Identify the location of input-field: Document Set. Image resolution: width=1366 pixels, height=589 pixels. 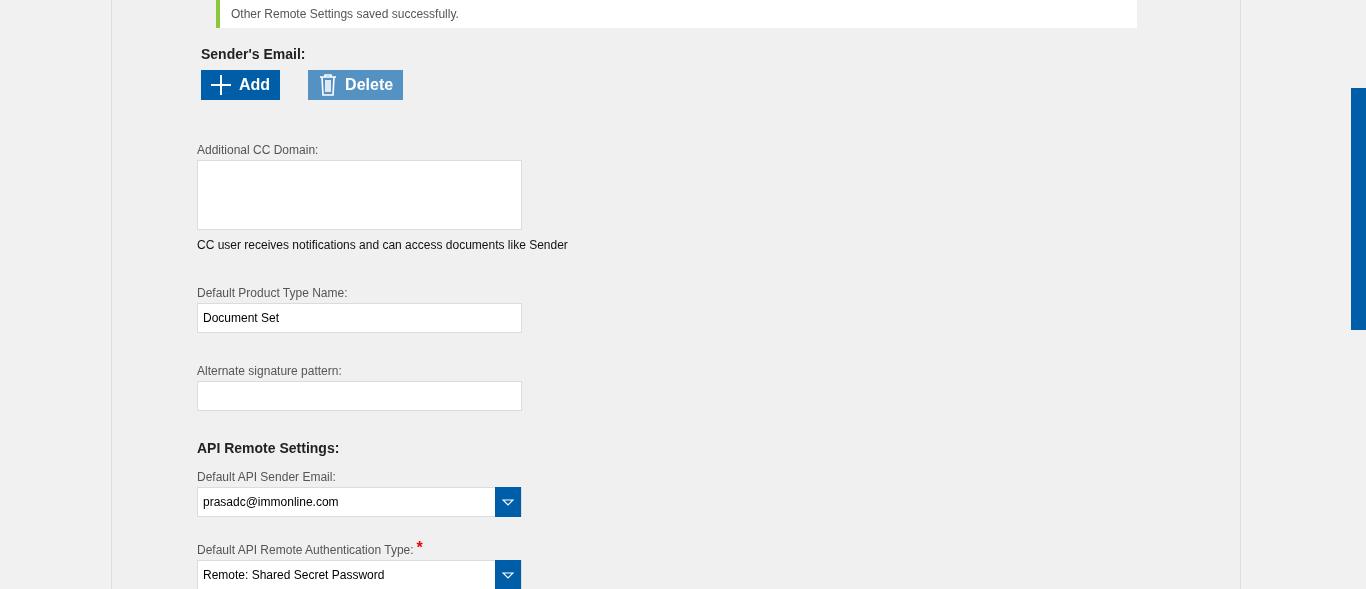
(359, 318).